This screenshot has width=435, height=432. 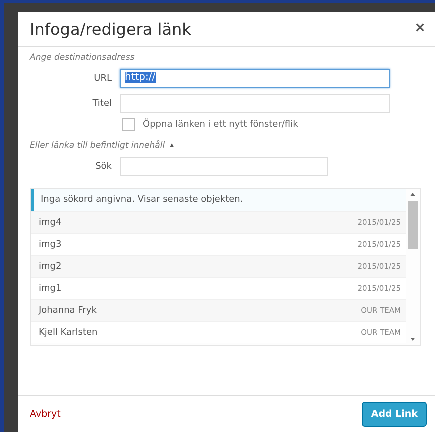 I want to click on close-button: ×, so click(x=420, y=29).